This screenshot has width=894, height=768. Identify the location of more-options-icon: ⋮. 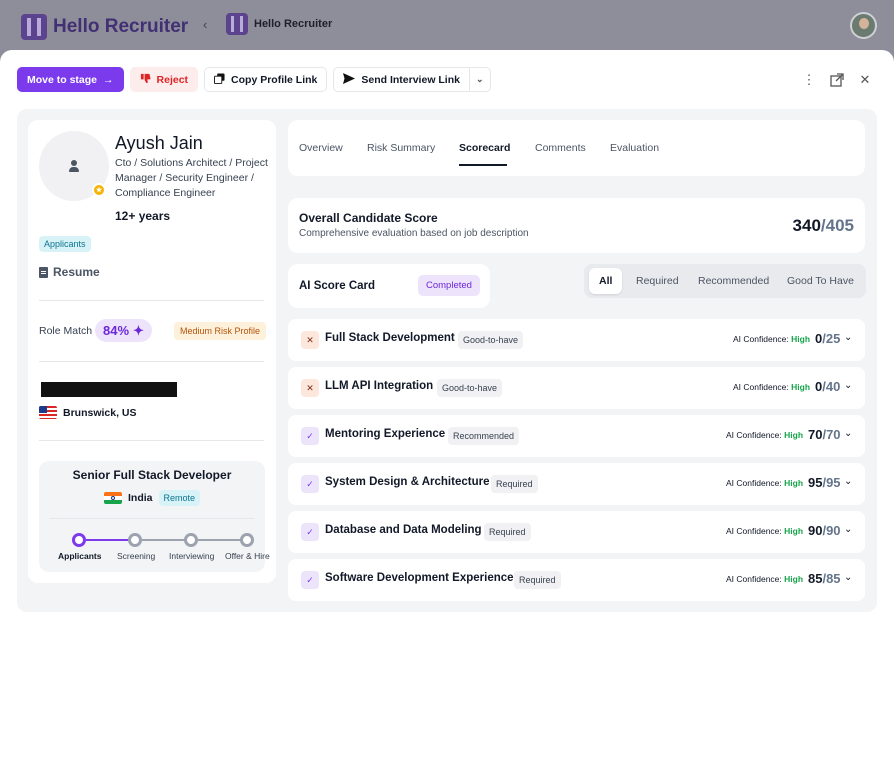
(809, 80).